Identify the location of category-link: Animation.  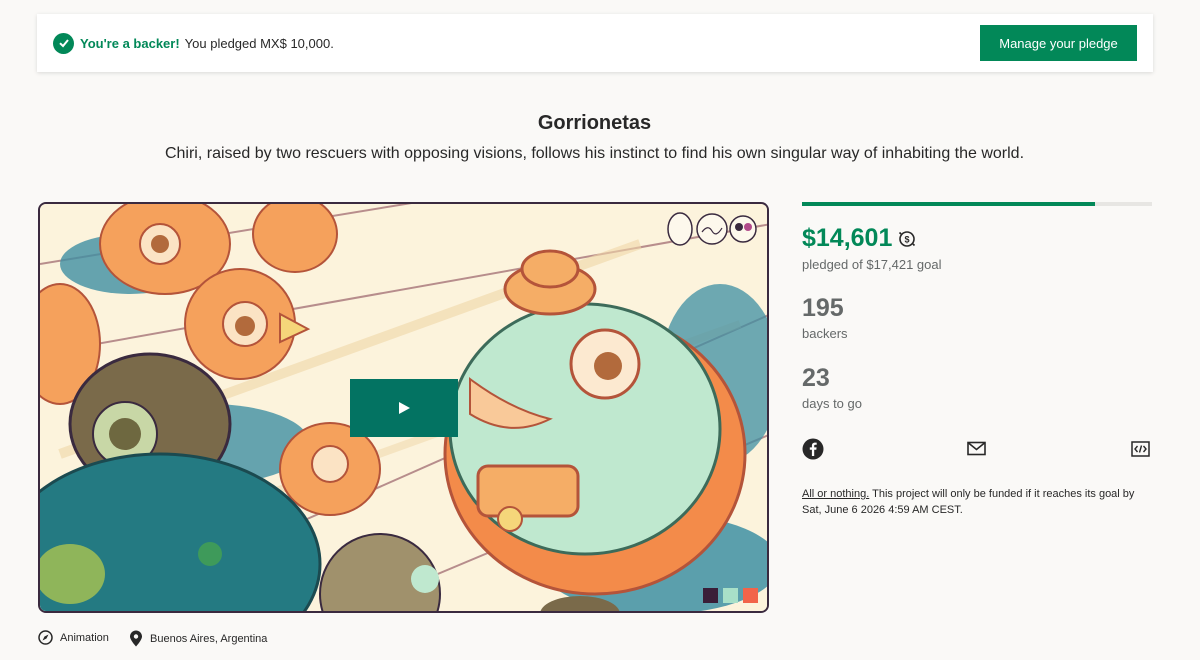
(73, 637).